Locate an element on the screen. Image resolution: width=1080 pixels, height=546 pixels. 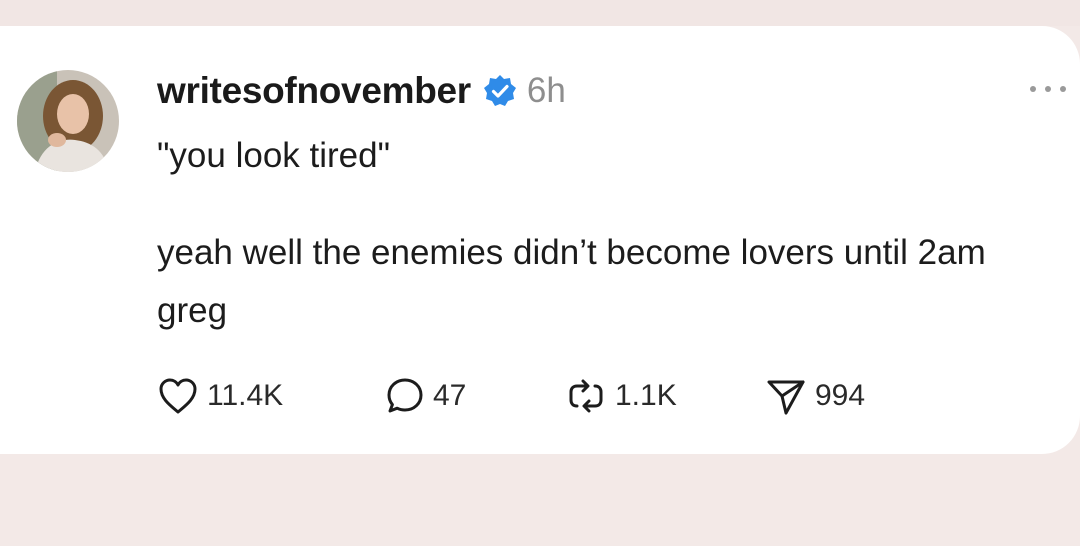
share-count: 994 is located at coordinates (840, 395).